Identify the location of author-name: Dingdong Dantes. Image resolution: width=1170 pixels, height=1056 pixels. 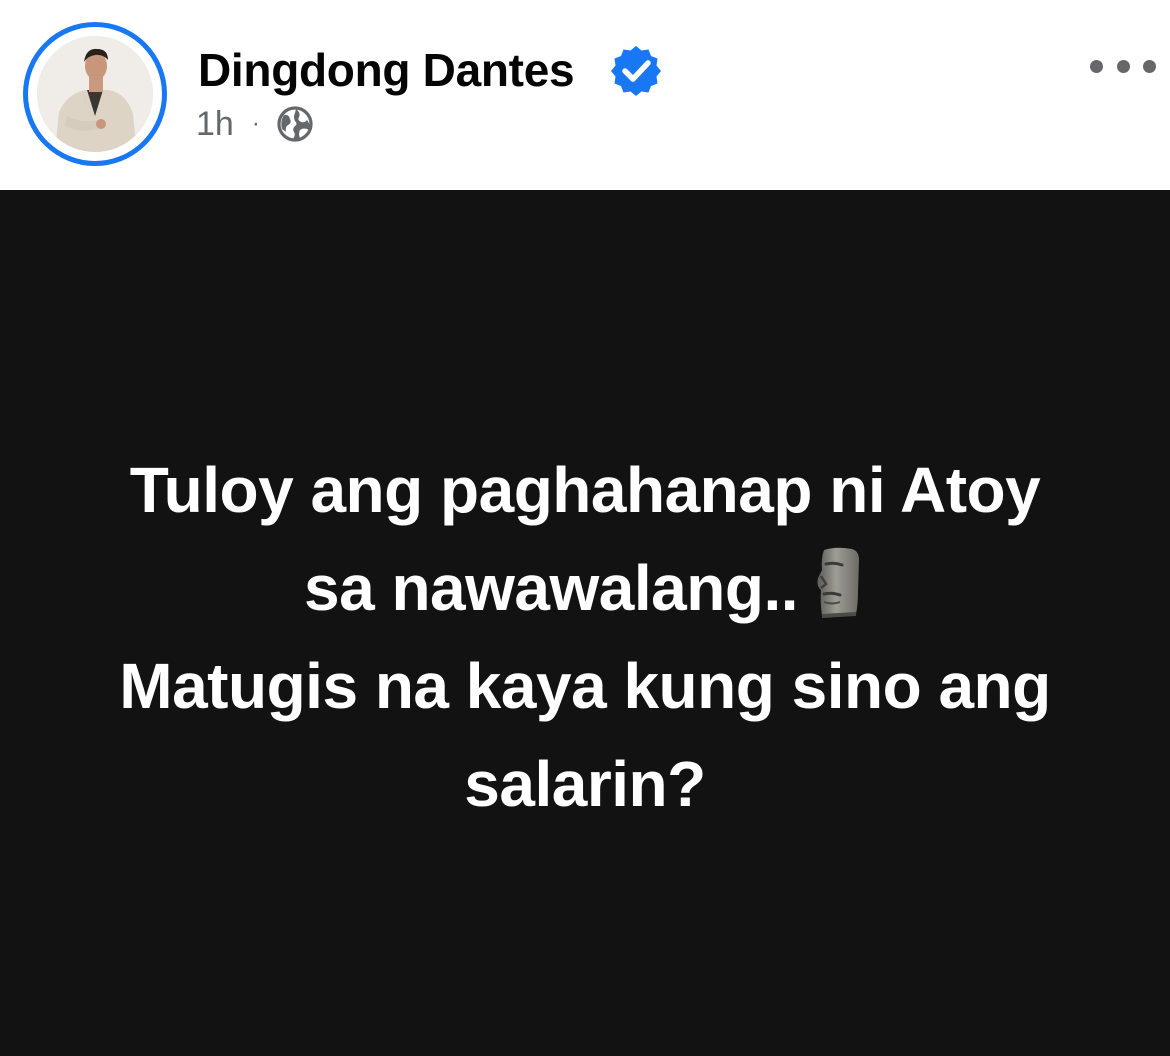
(386, 70).